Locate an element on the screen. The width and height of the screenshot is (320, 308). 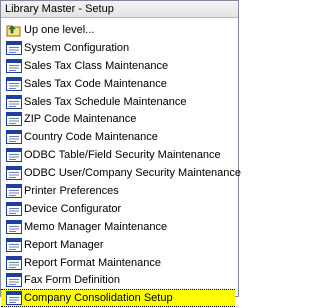
menu-item-fax-form-definition: Fax Form Definition is located at coordinates (119, 280).